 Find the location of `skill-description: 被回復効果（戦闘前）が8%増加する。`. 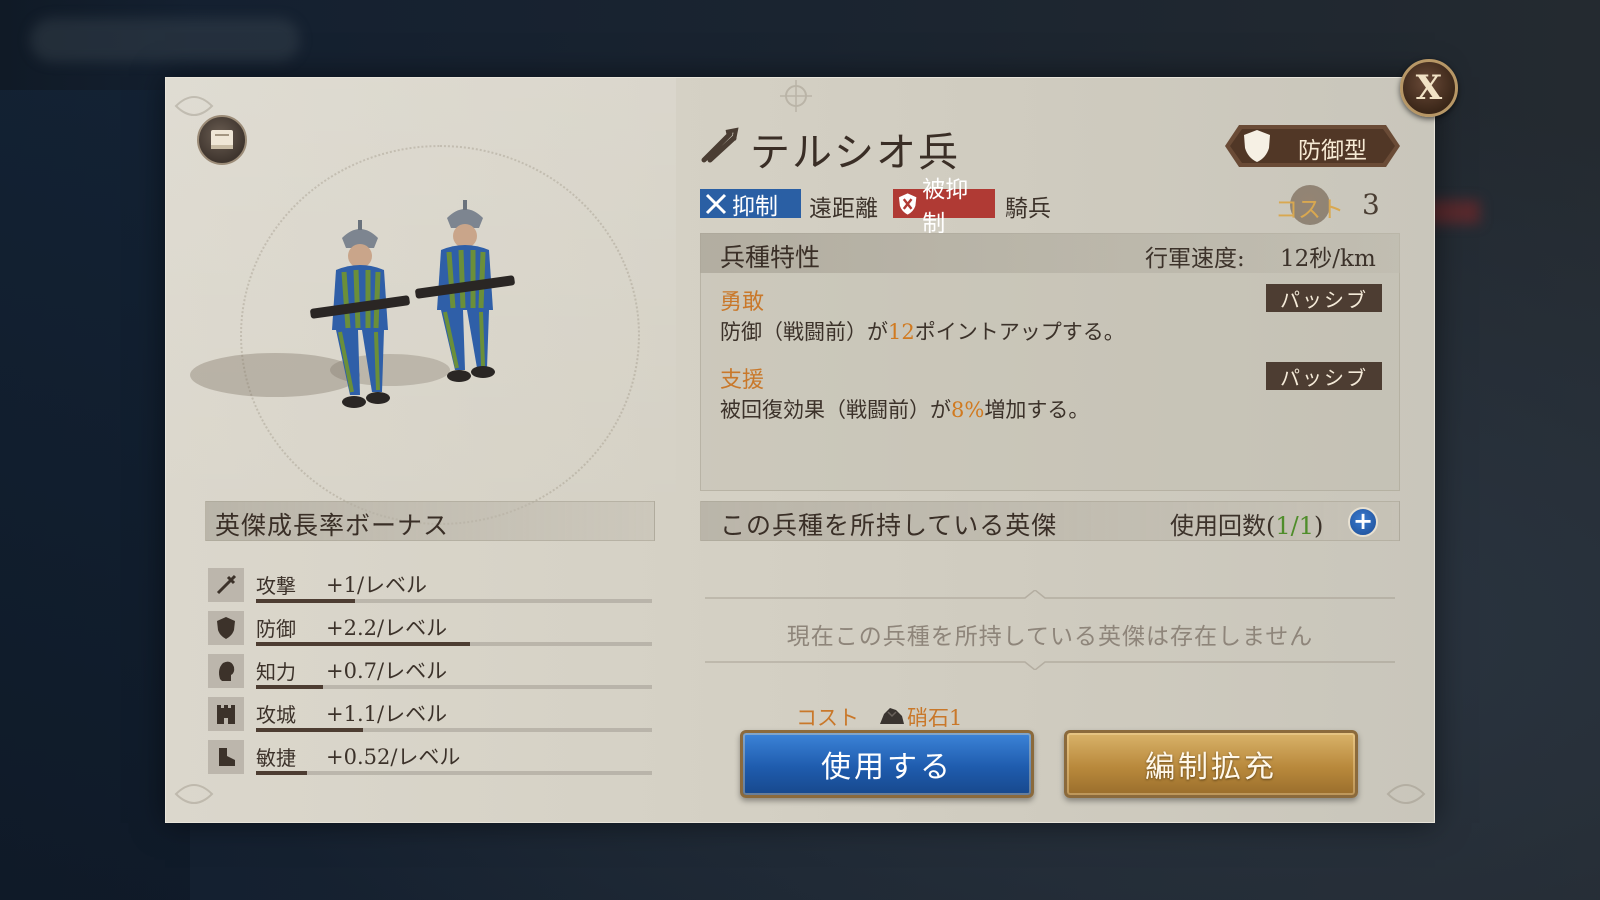

skill-description: 被回復効果（戦闘前）が8%増加する。 is located at coordinates (905, 410).